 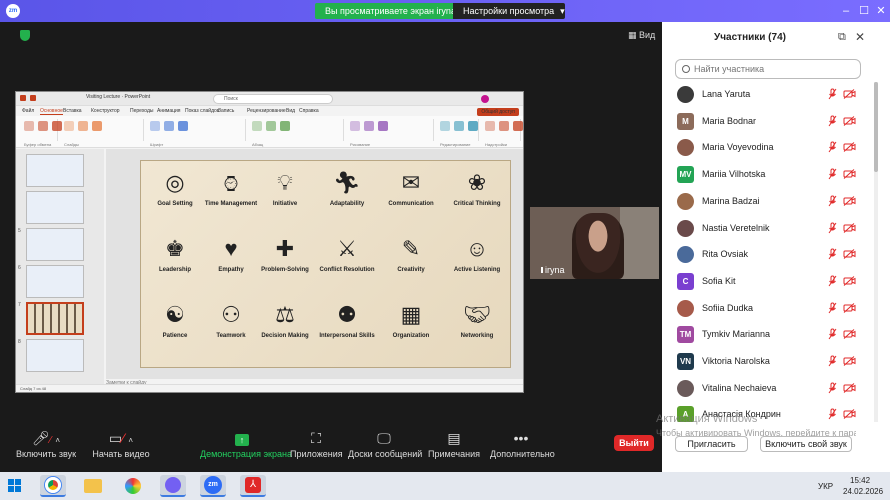 I want to click on whiteboards-button: 🖵︎ Доски сообщений, so click(x=385, y=444).